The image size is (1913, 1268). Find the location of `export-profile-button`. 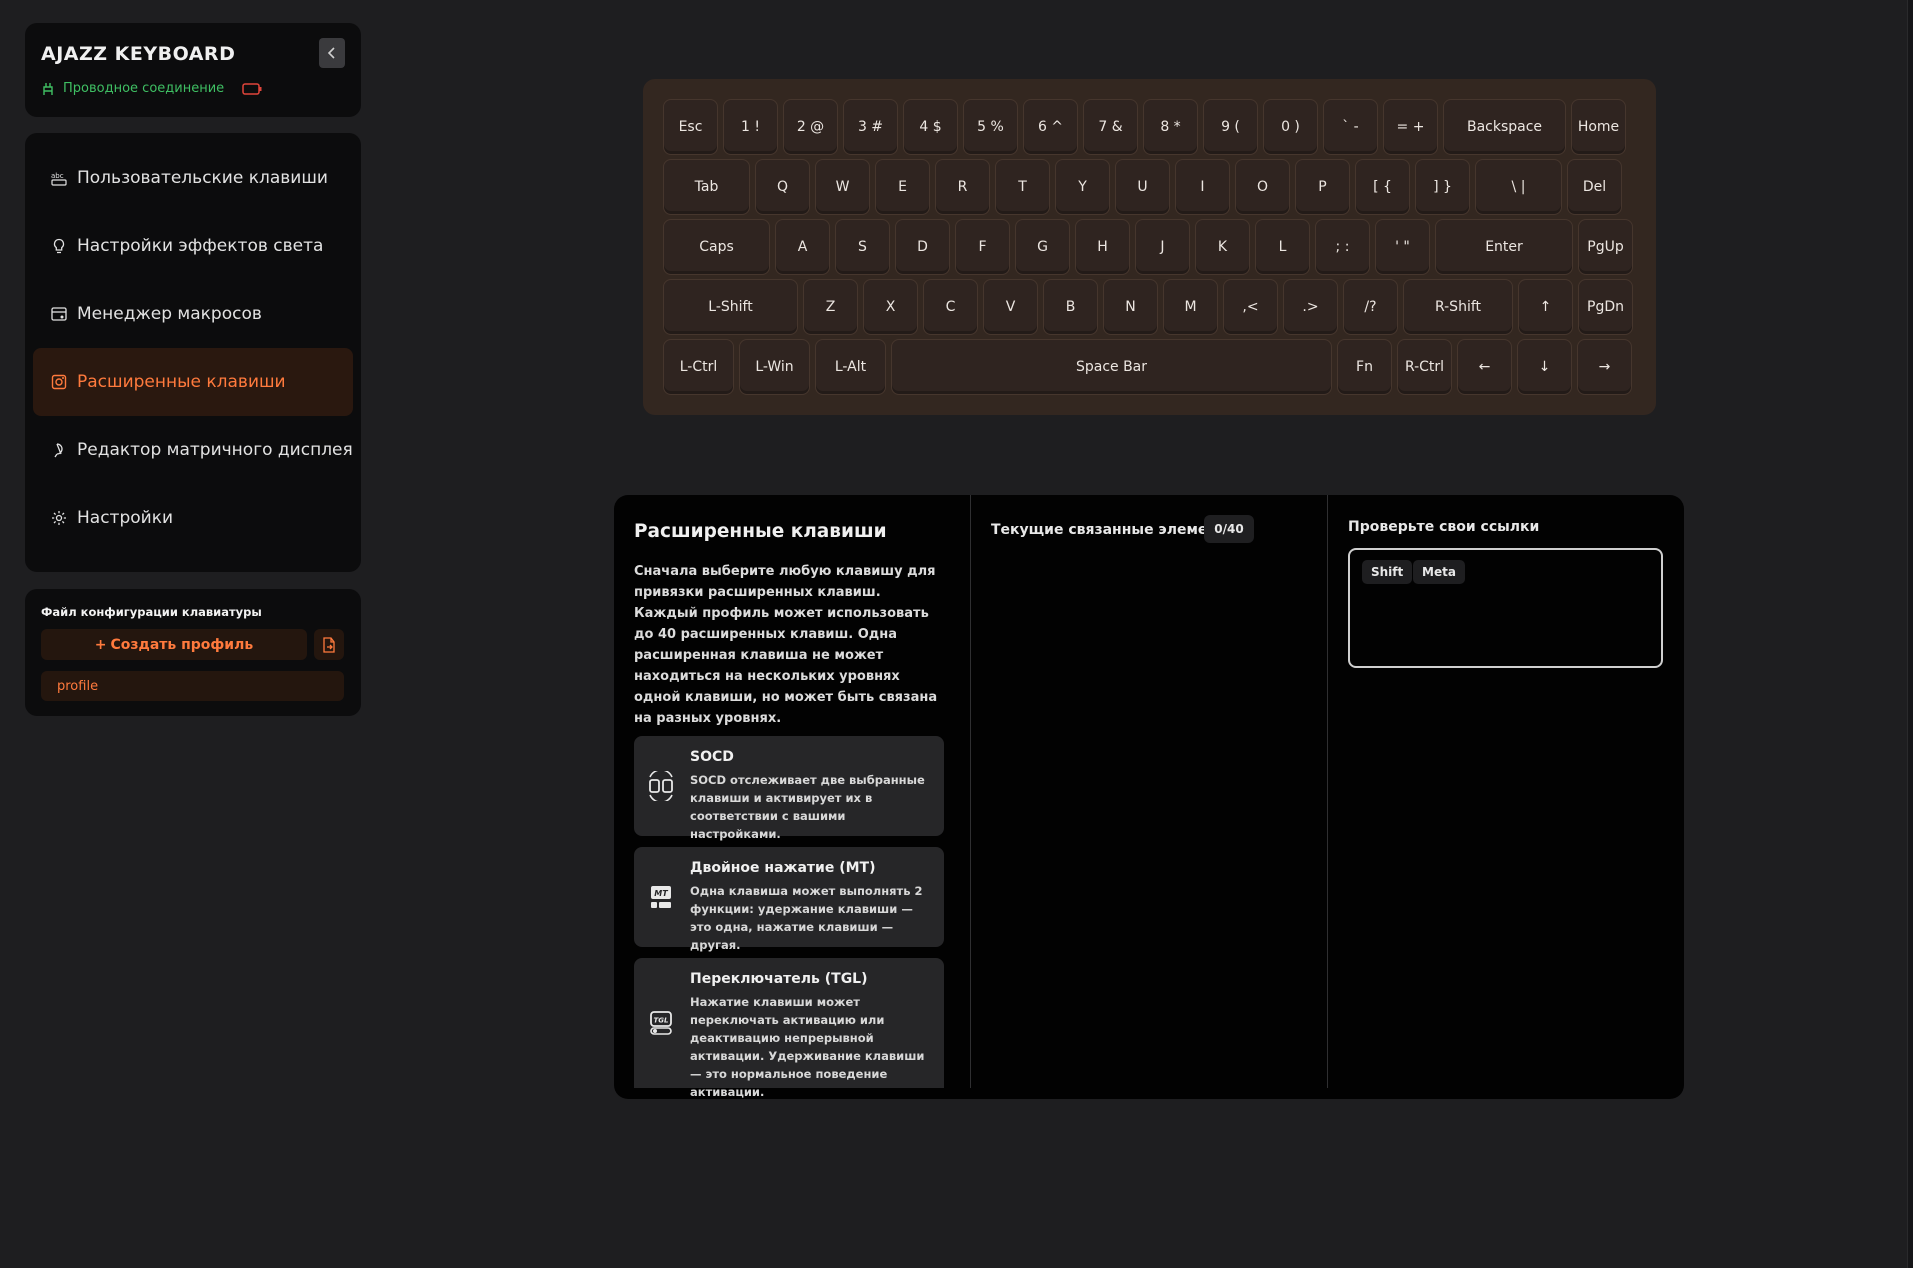

export-profile-button is located at coordinates (329, 644).